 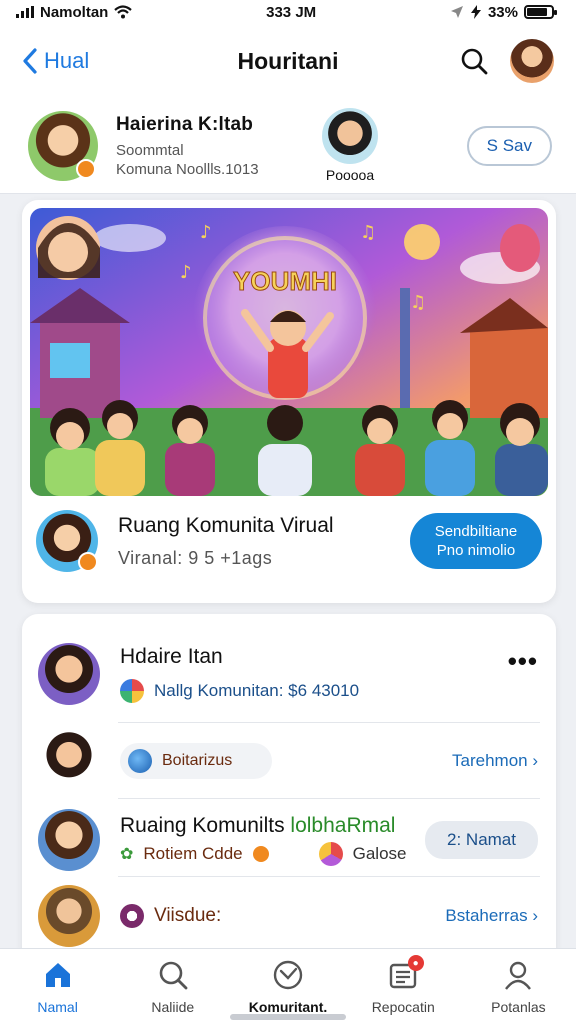 I want to click on hero-subtitle: Viranal: 9 5 +1ags, so click(x=195, y=557).